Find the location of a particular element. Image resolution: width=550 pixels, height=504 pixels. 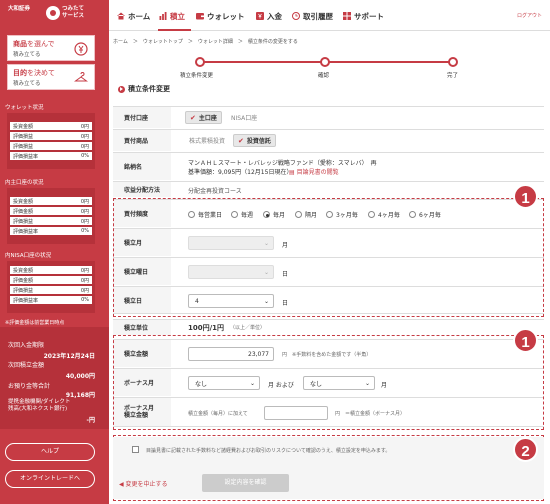

nav-deposit: 入金 is located at coordinates (269, 16).